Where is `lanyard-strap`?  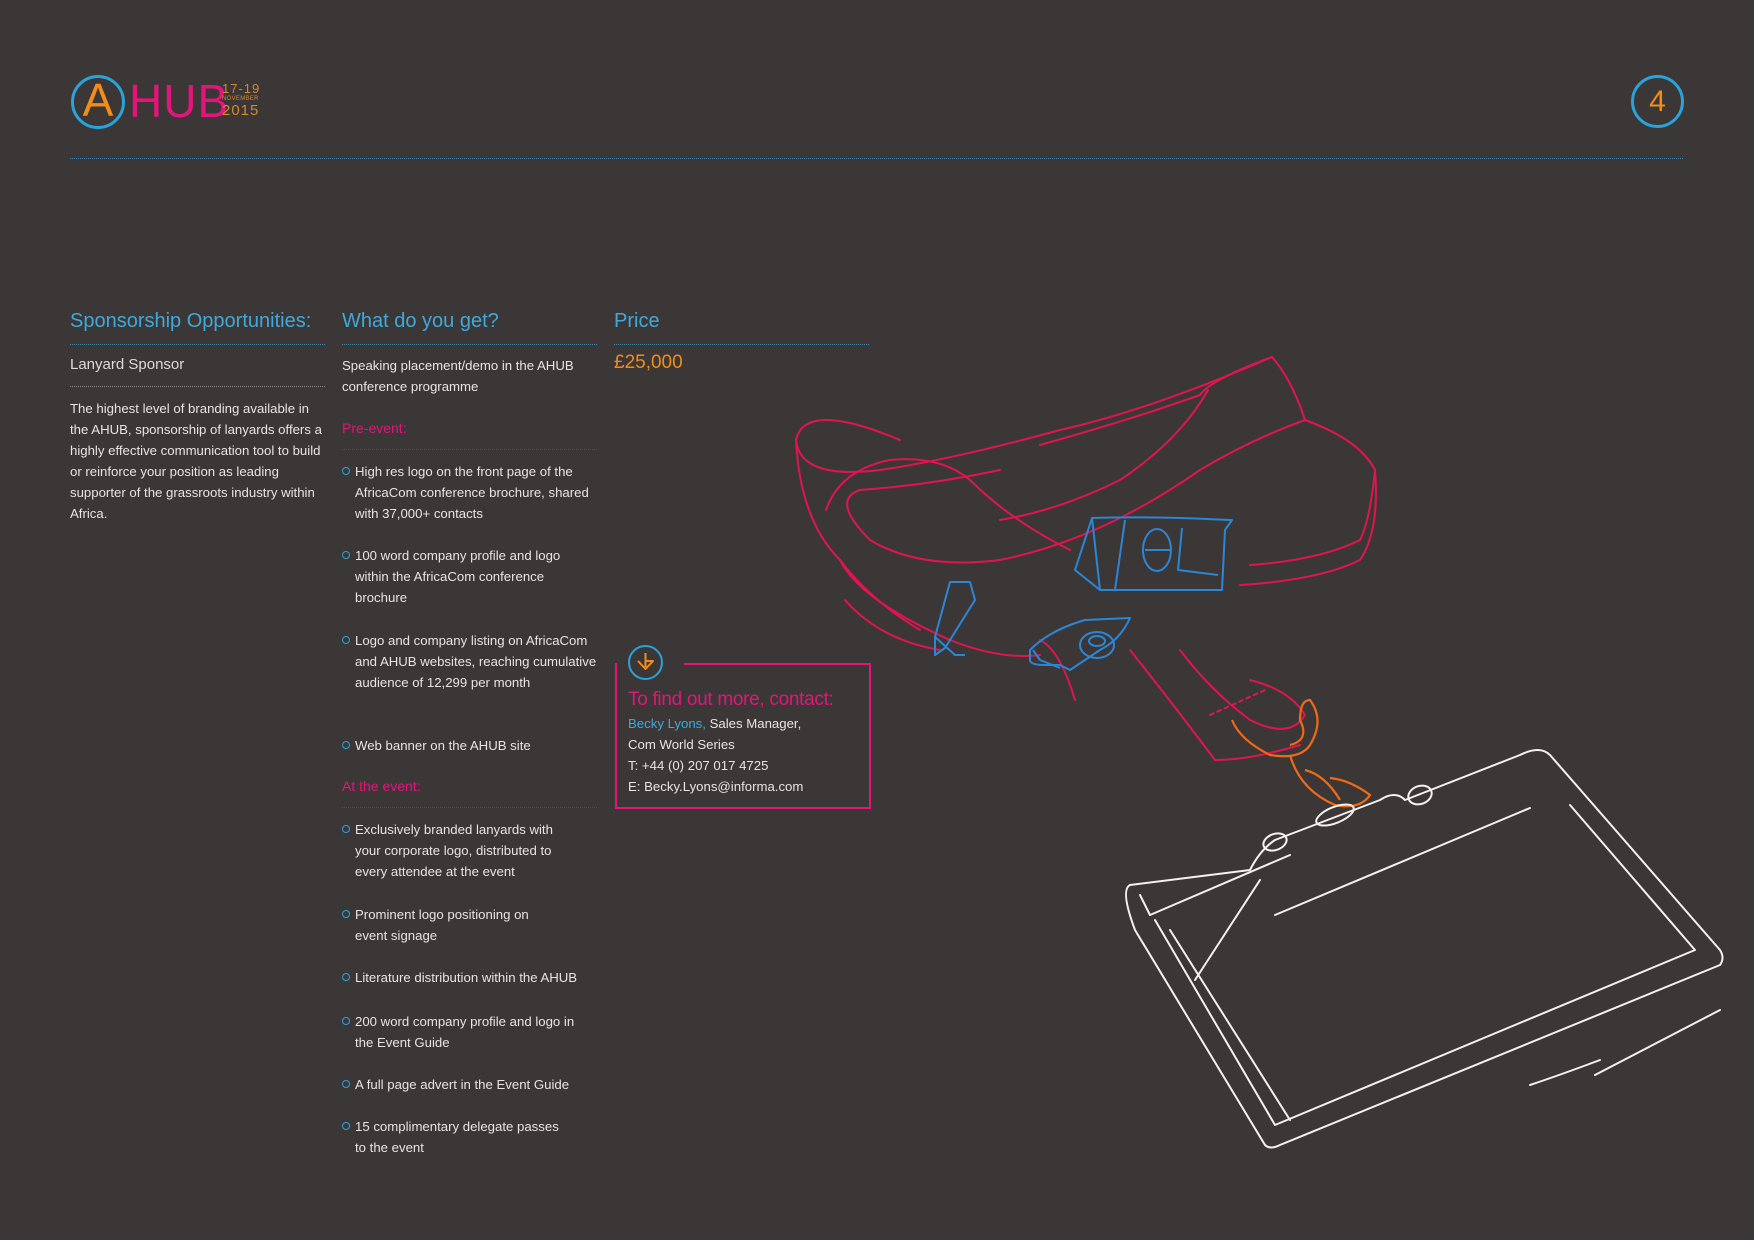 lanyard-strap is located at coordinates (1086, 558).